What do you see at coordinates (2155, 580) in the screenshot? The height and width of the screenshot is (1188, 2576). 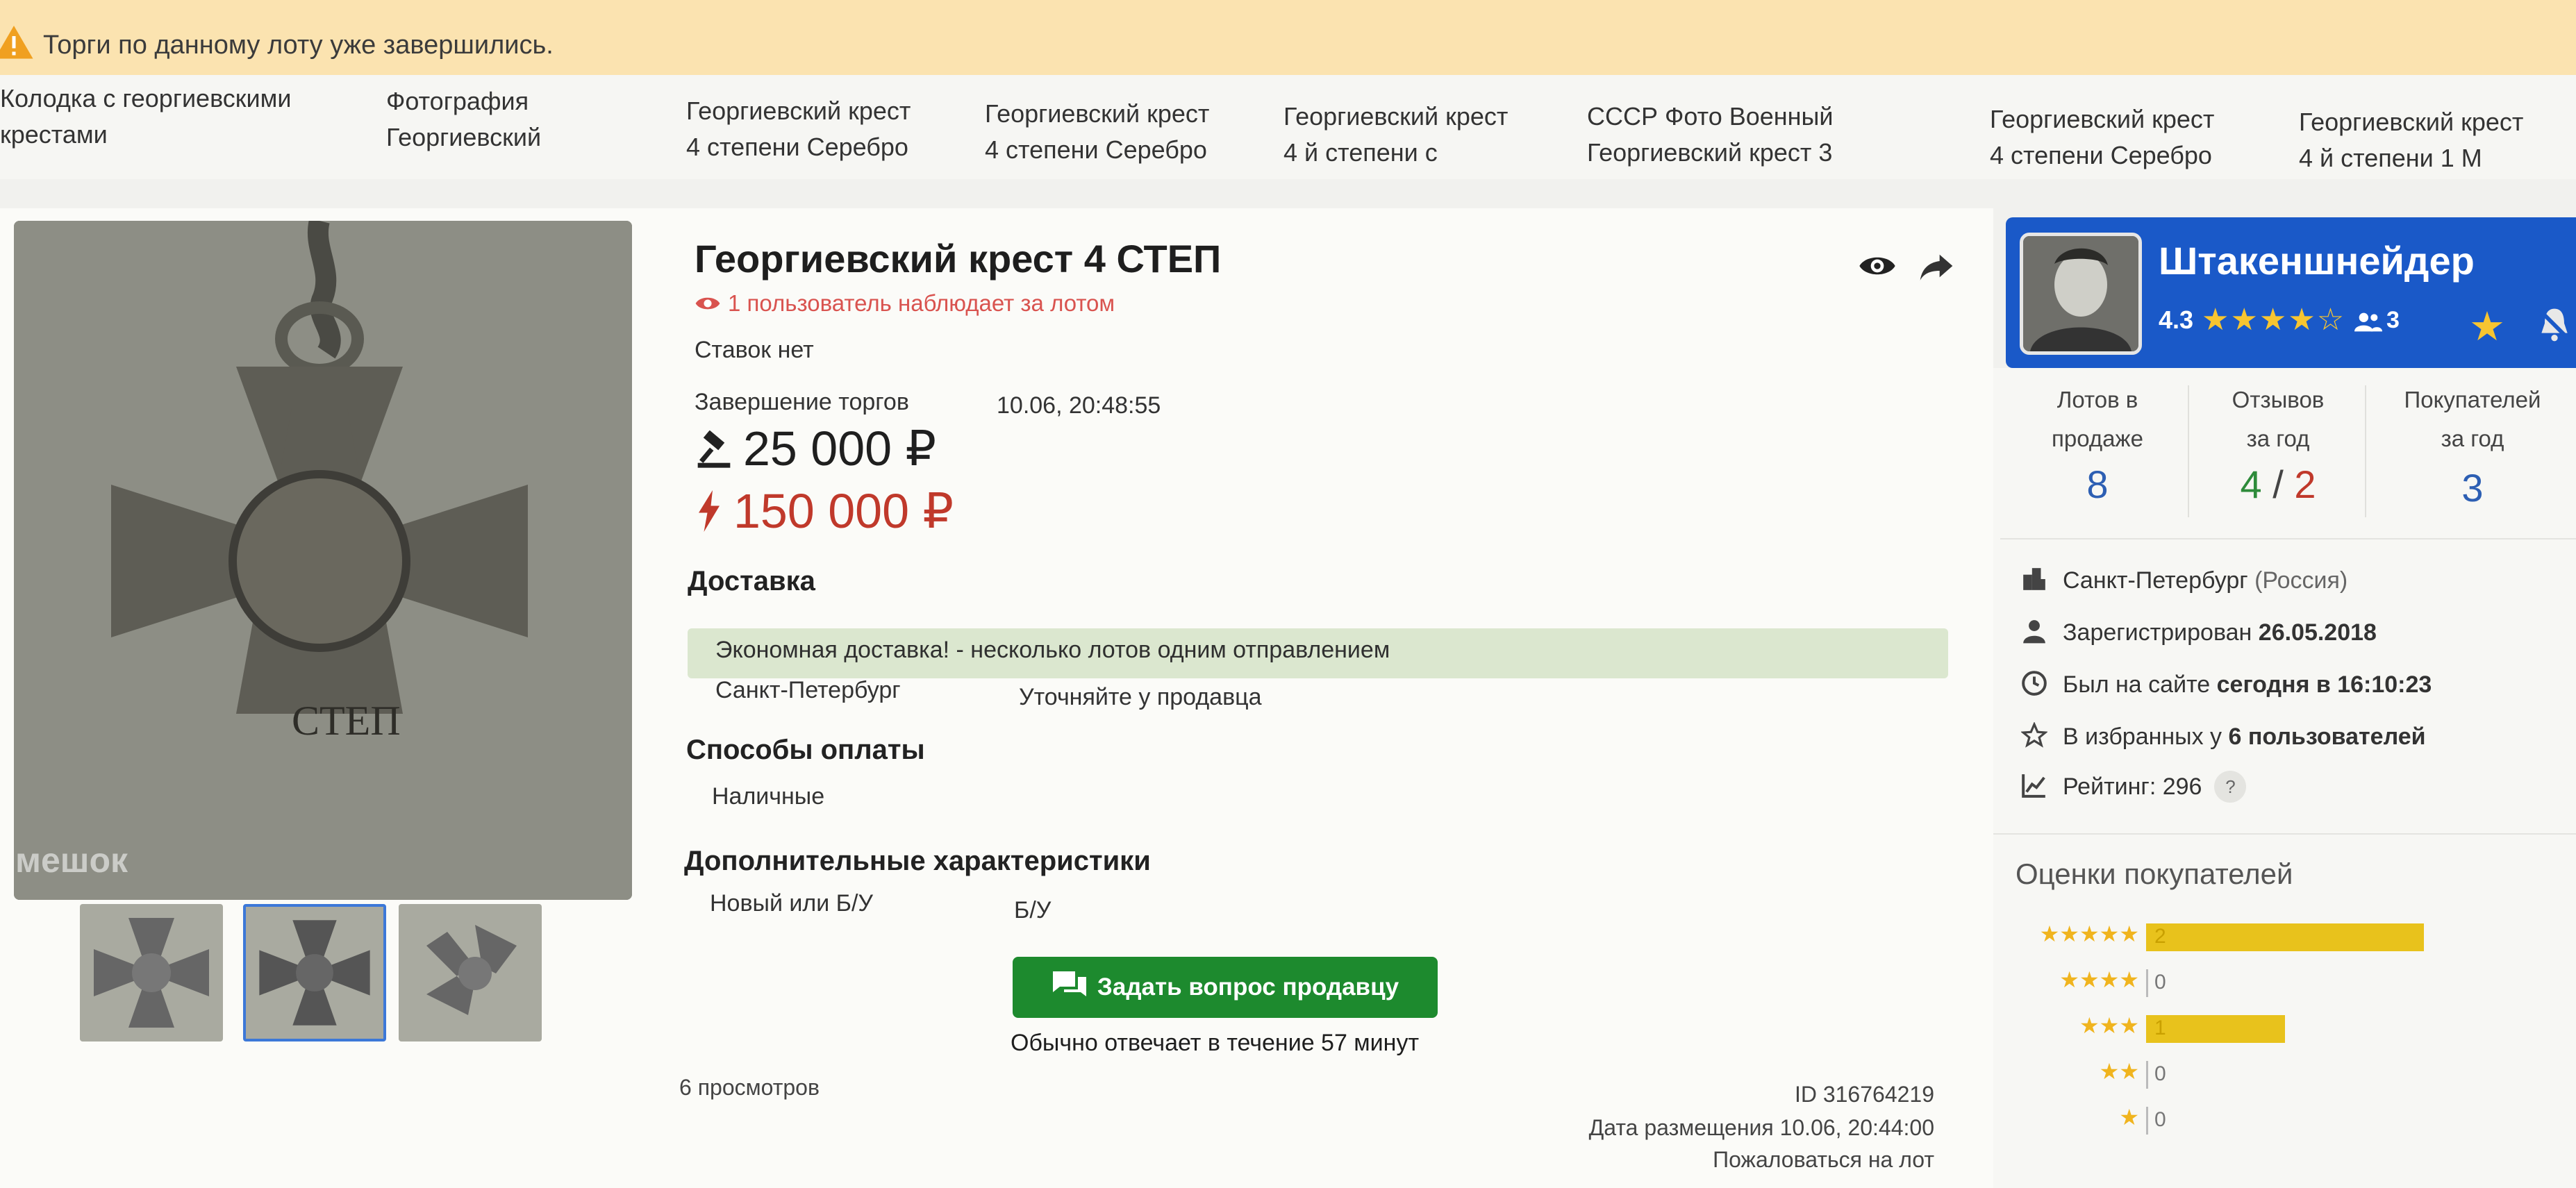 I see `seller-city: Санкт-Петербург` at bounding box center [2155, 580].